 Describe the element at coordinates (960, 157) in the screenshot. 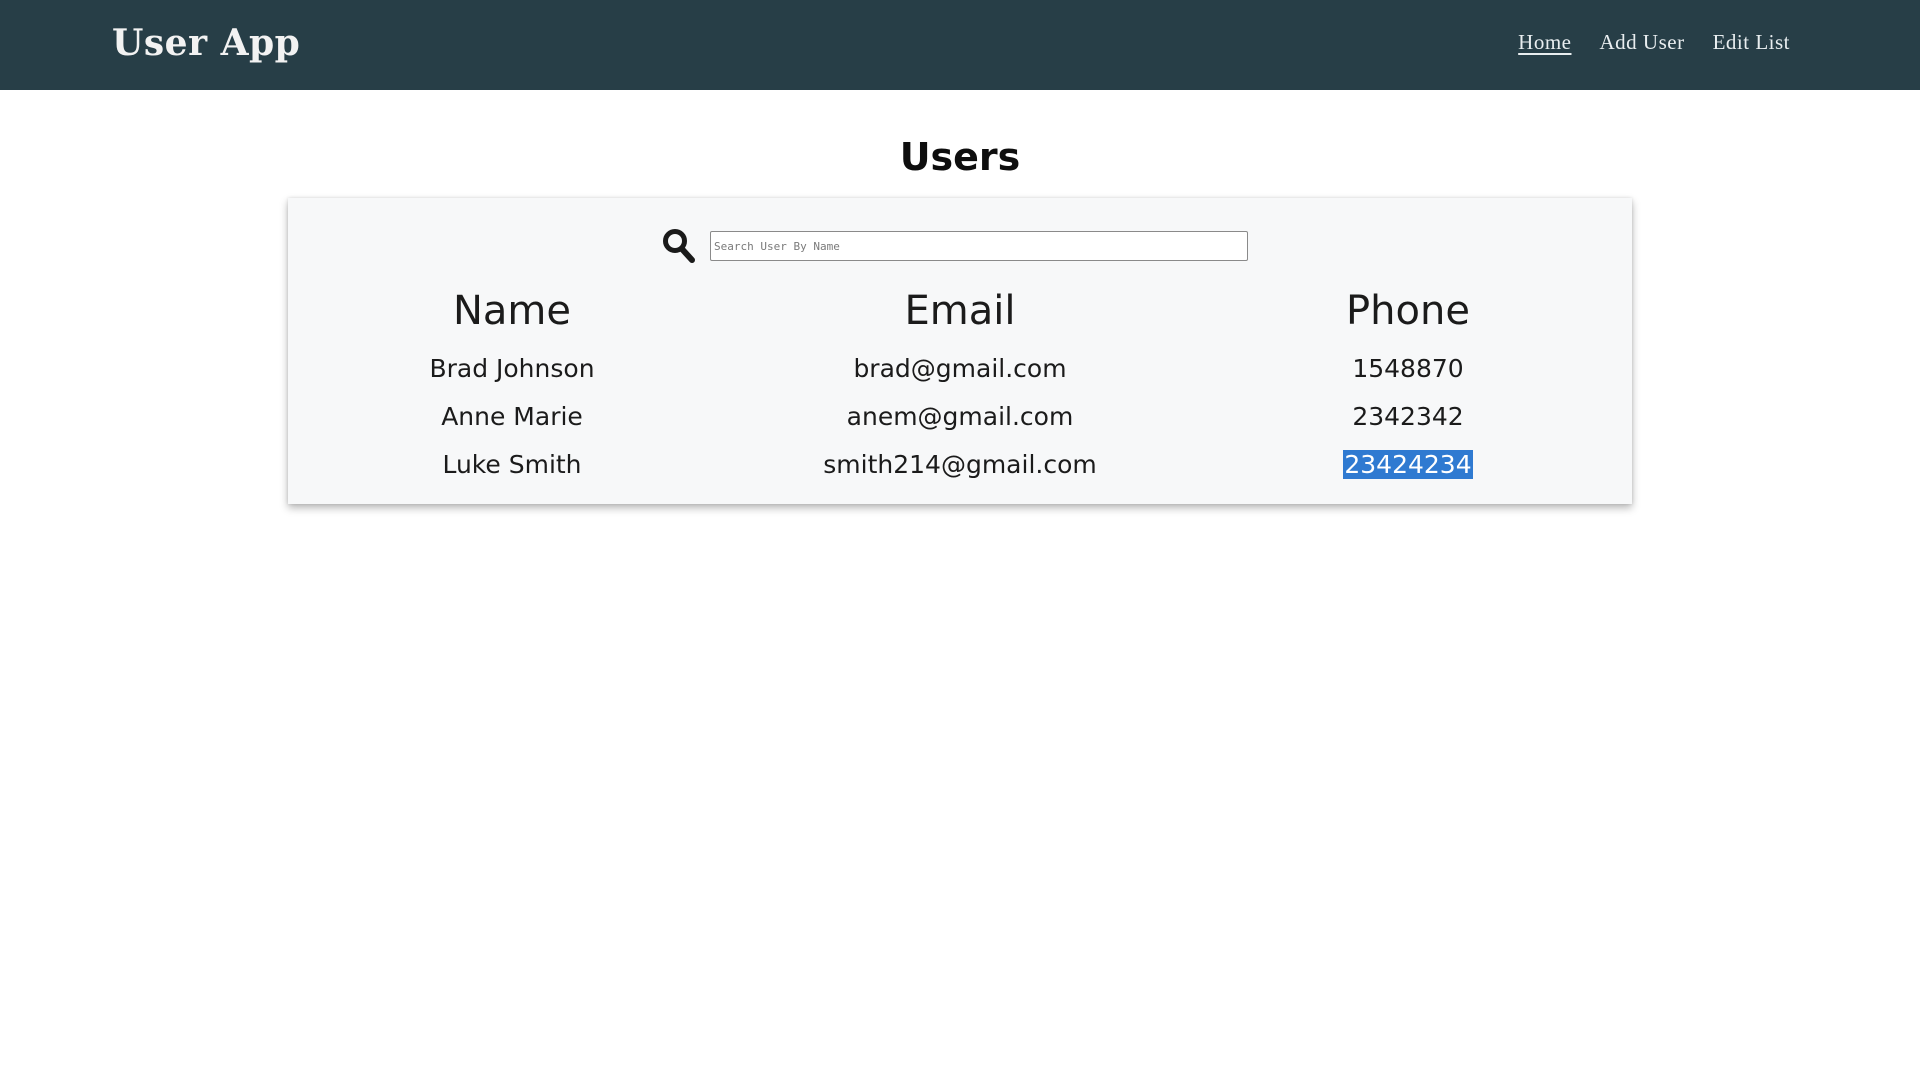

I see `page-title: Users` at that location.